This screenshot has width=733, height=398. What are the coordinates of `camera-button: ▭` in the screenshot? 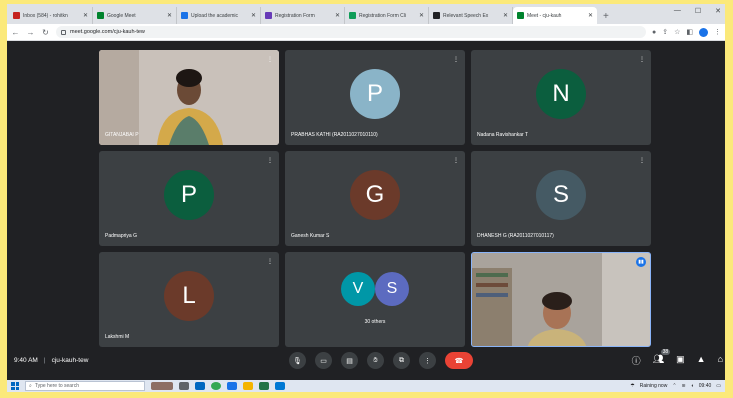 It's located at (323, 360).